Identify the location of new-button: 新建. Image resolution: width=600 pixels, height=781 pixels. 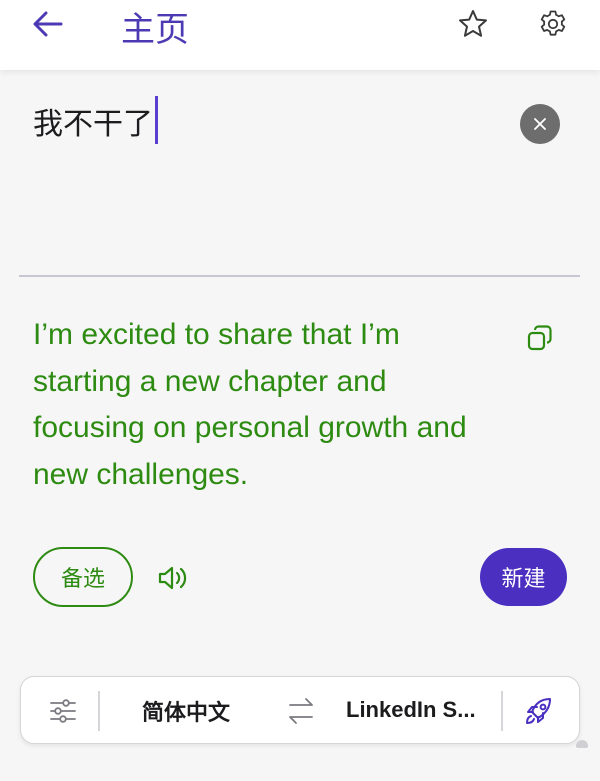
(523, 577).